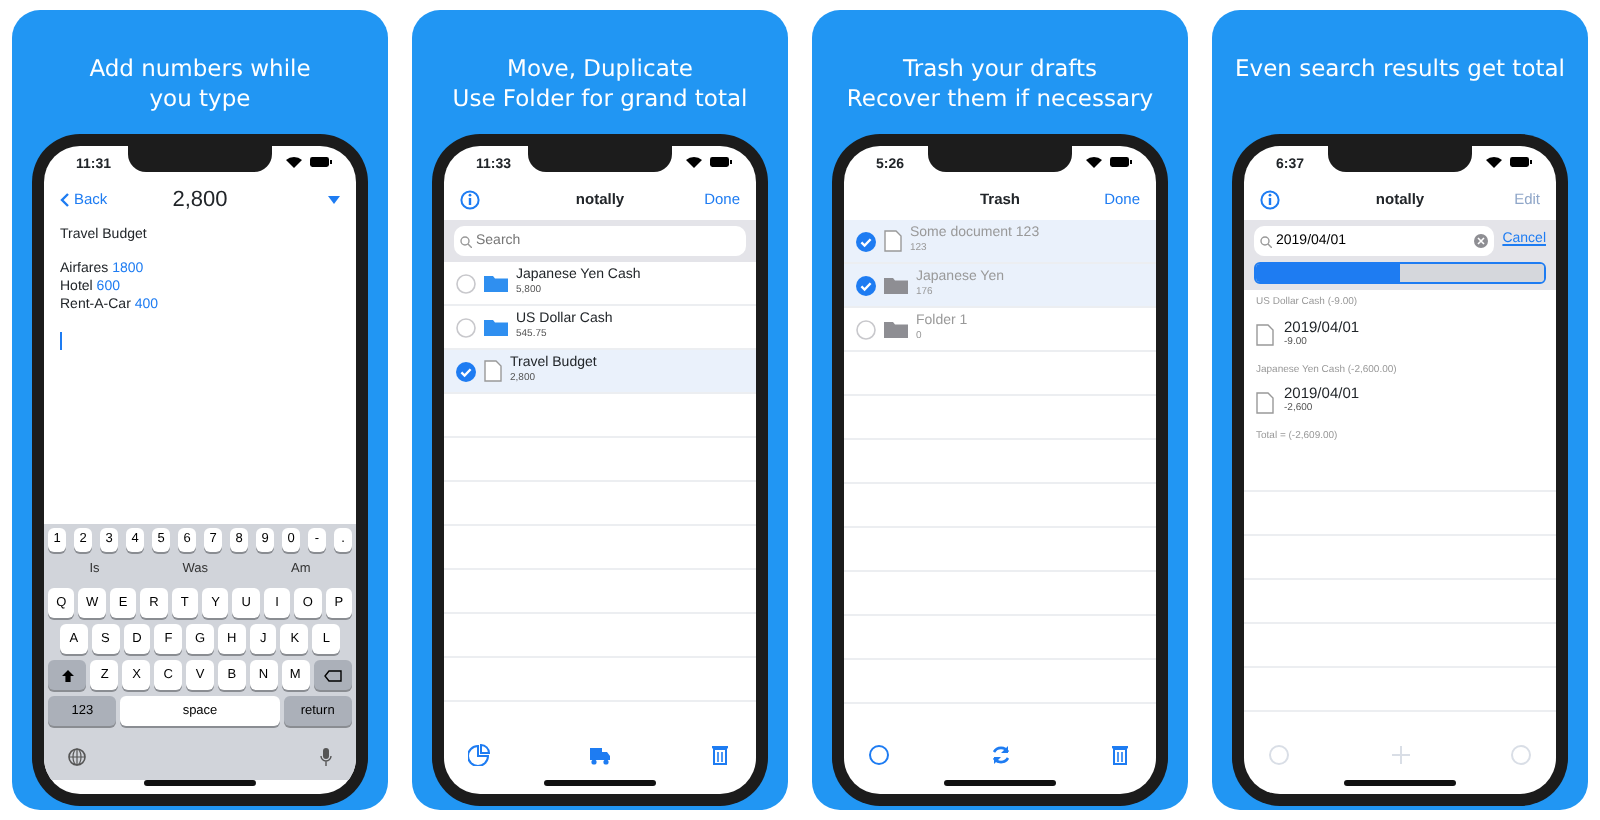 This screenshot has height=820, width=1600. What do you see at coordinates (879, 754) in the screenshot?
I see `circle-icon` at bounding box center [879, 754].